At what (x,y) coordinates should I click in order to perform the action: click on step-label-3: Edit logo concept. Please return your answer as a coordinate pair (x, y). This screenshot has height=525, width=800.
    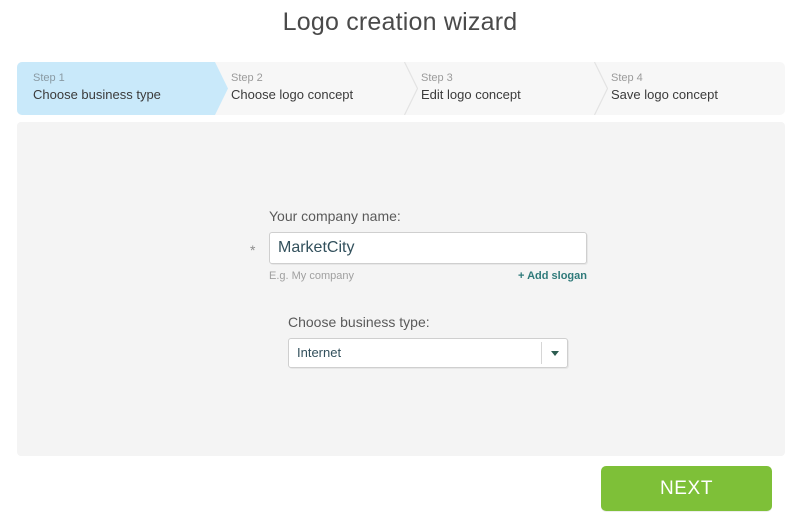
    Looking at the image, I should click on (471, 94).